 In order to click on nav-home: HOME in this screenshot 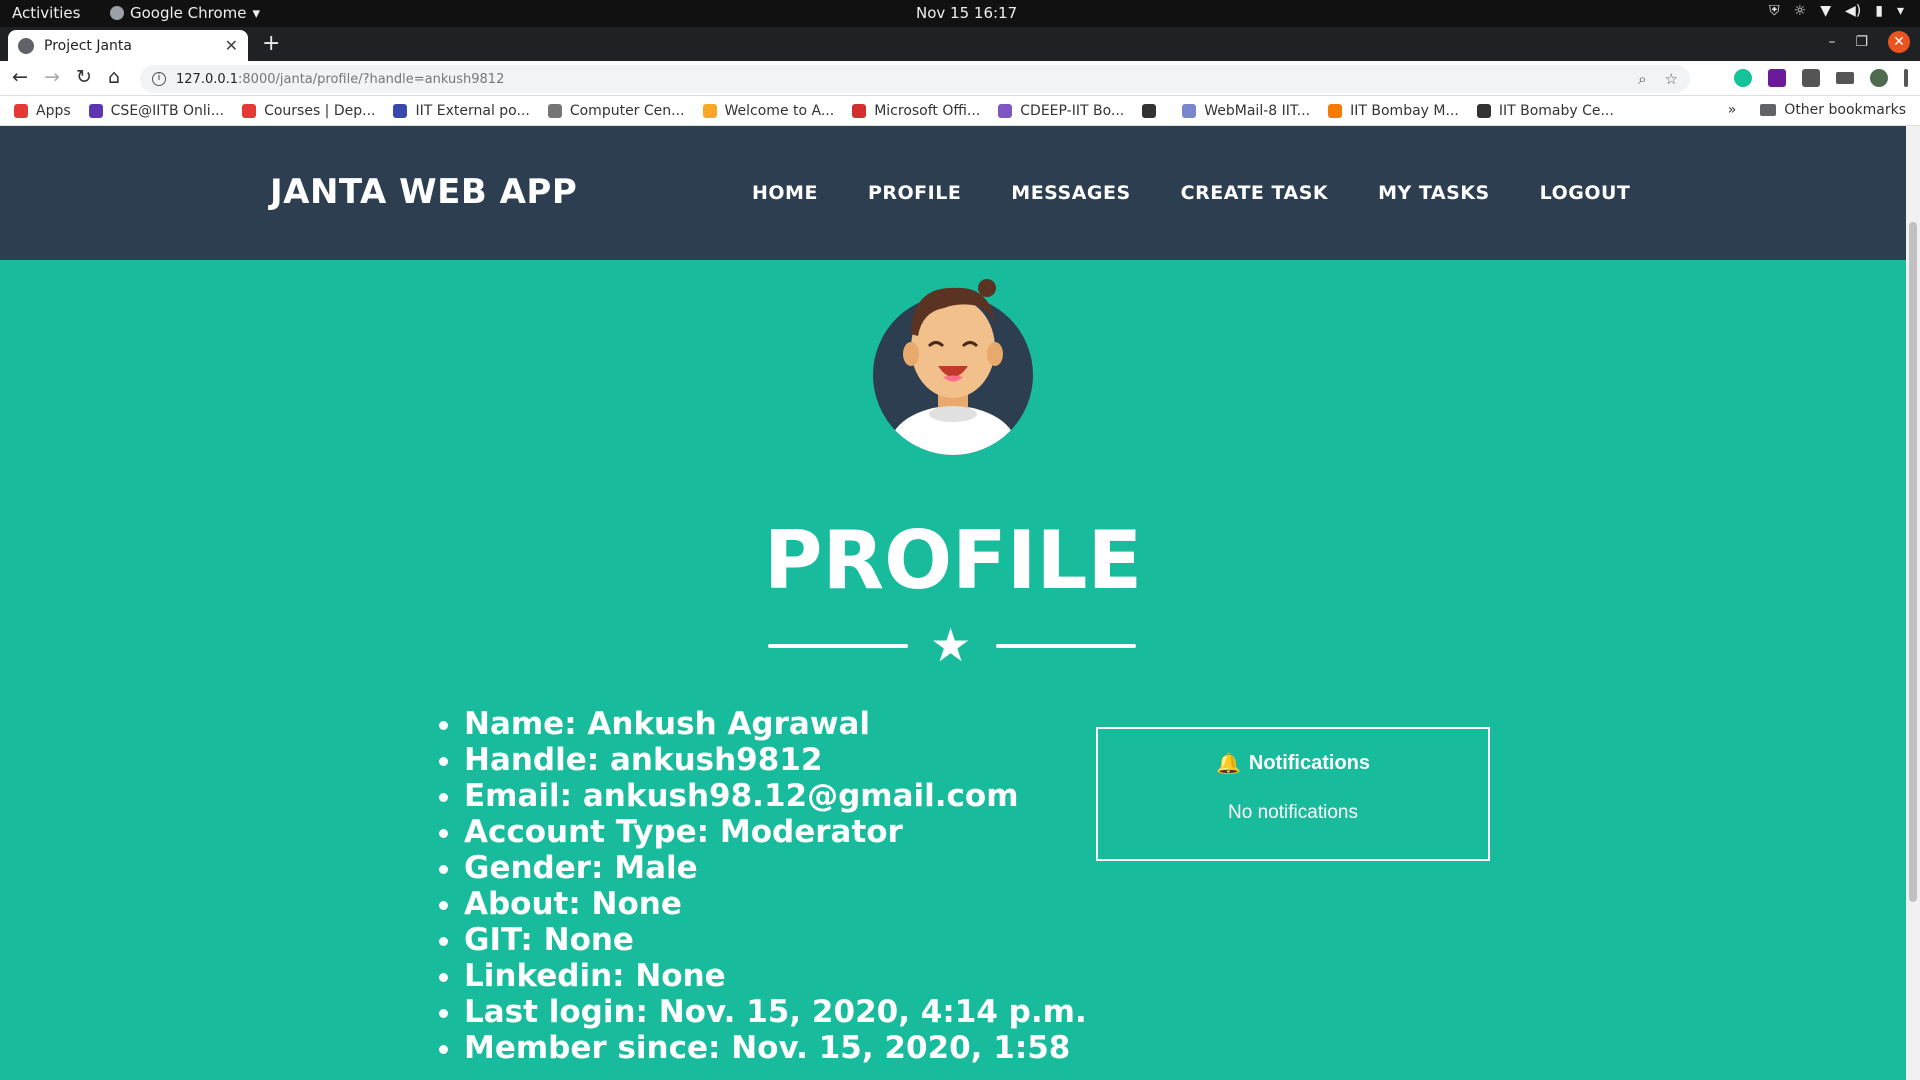, I will do `click(785, 193)`.